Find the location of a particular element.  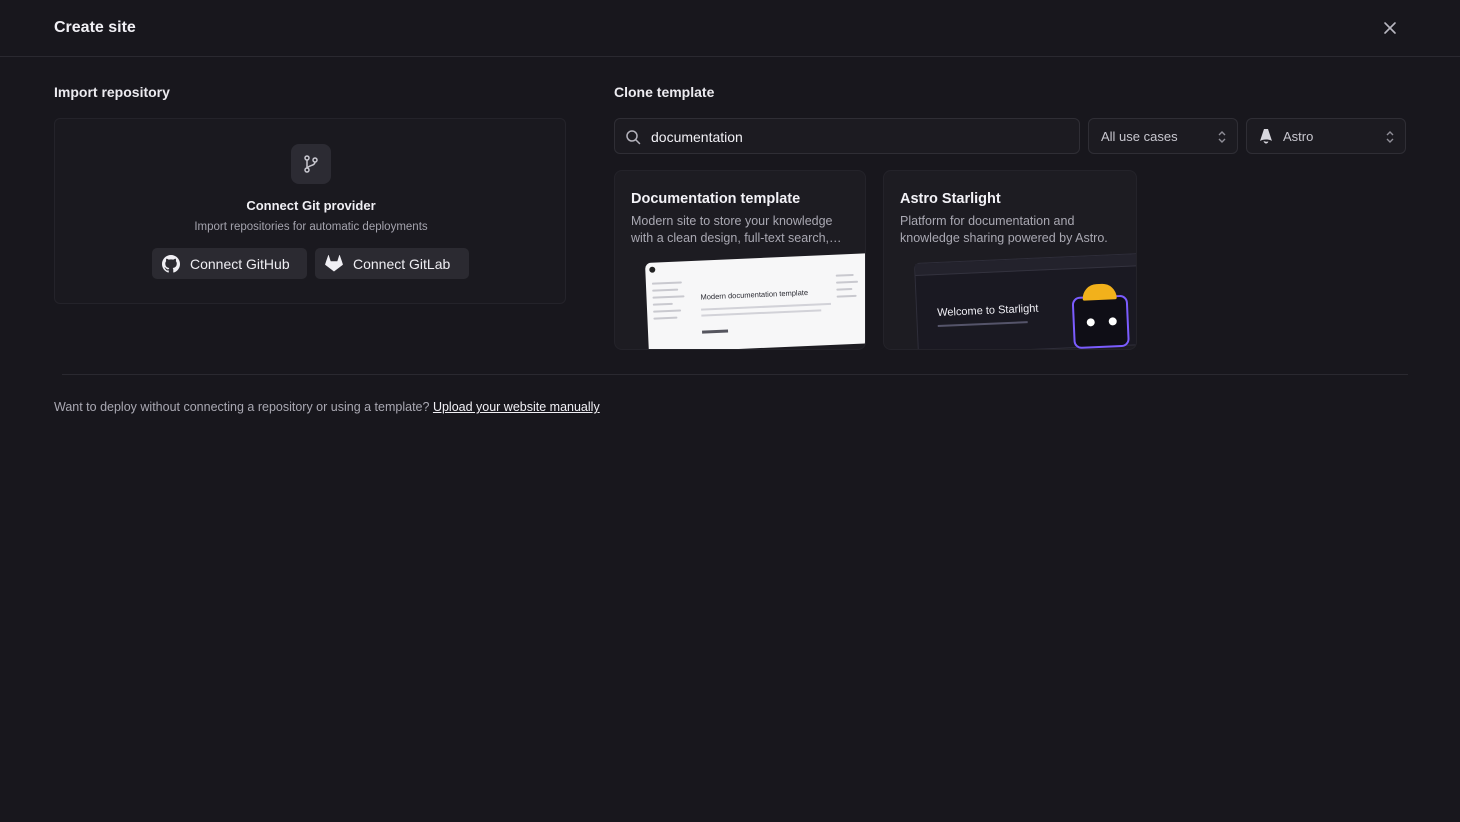

use-case-select-value: All use cases is located at coordinates (1139, 136).